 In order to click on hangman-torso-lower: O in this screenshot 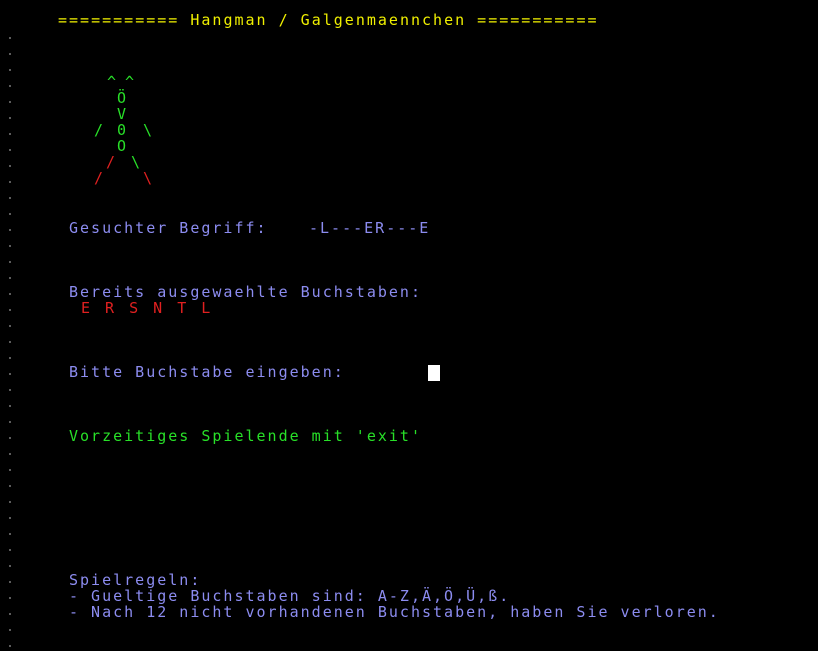, I will do `click(122, 146)`.